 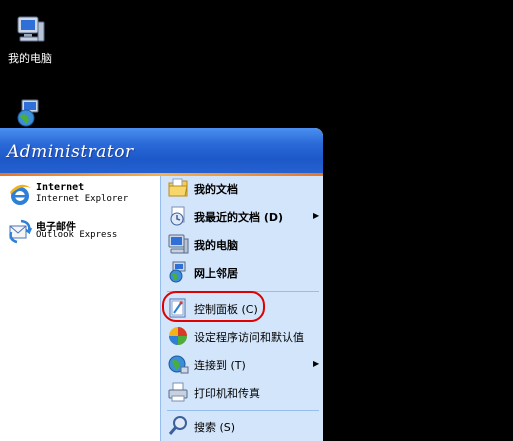 I want to click on outlook-express-icon, so click(x=20, y=231).